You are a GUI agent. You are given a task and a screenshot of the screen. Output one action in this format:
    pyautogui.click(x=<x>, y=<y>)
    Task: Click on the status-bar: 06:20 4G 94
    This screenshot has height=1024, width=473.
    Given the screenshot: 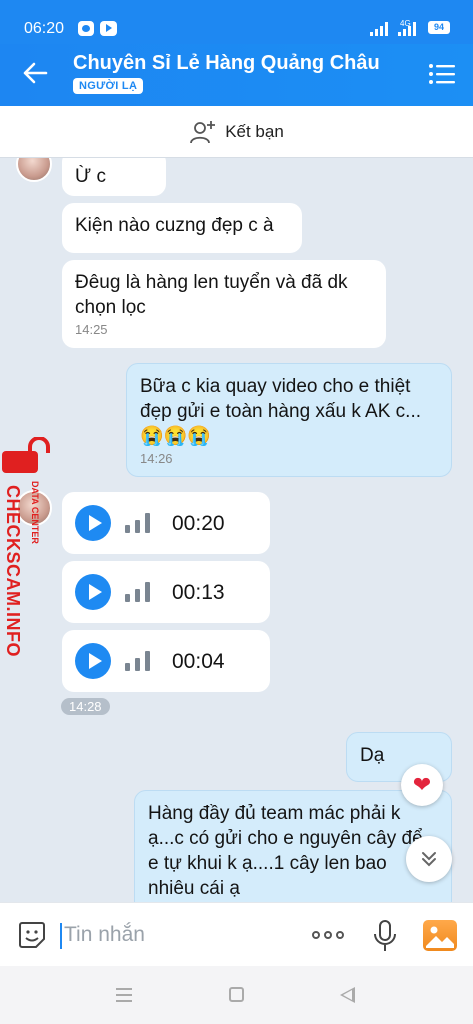 What is the action you would take?
    pyautogui.click(x=236, y=22)
    